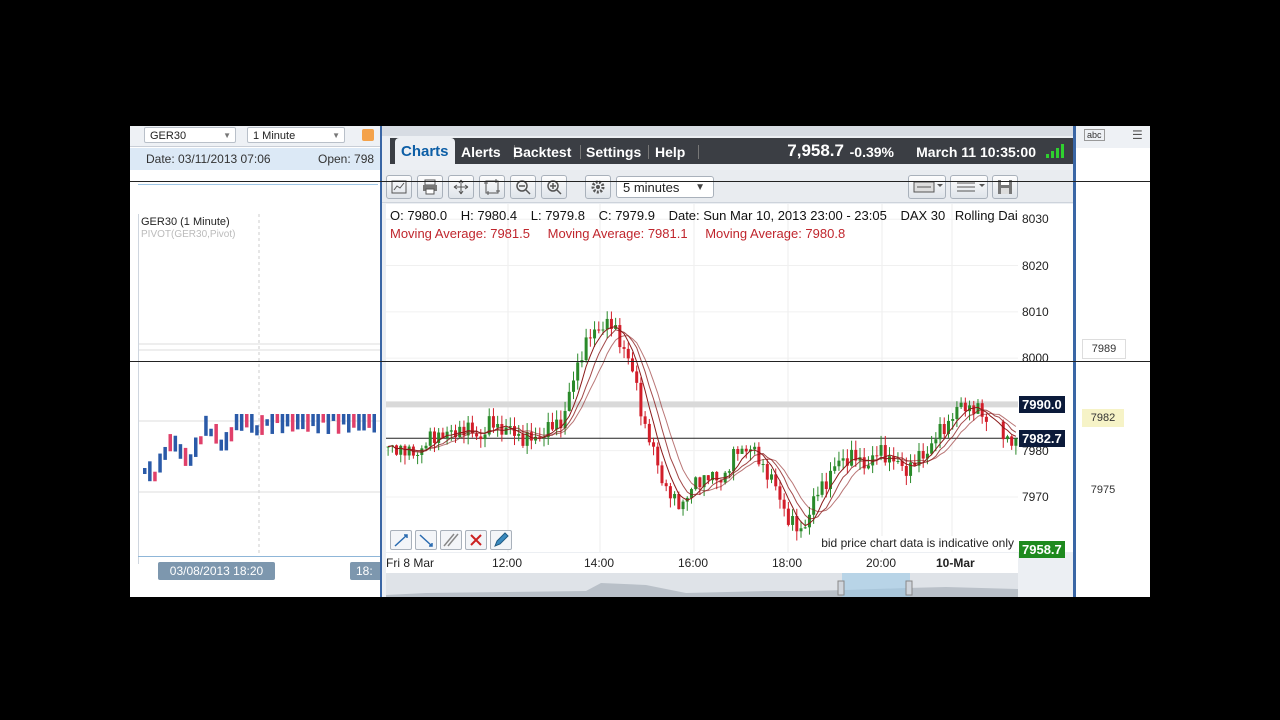  What do you see at coordinates (368, 135) in the screenshot?
I see `chart-icon` at bounding box center [368, 135].